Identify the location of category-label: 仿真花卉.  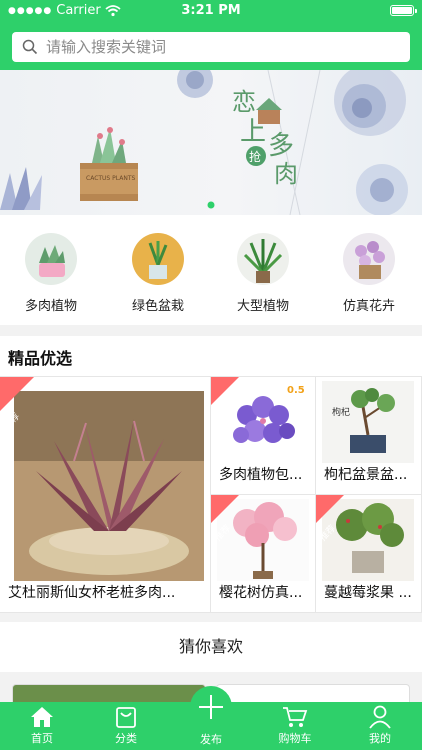
(368, 306).